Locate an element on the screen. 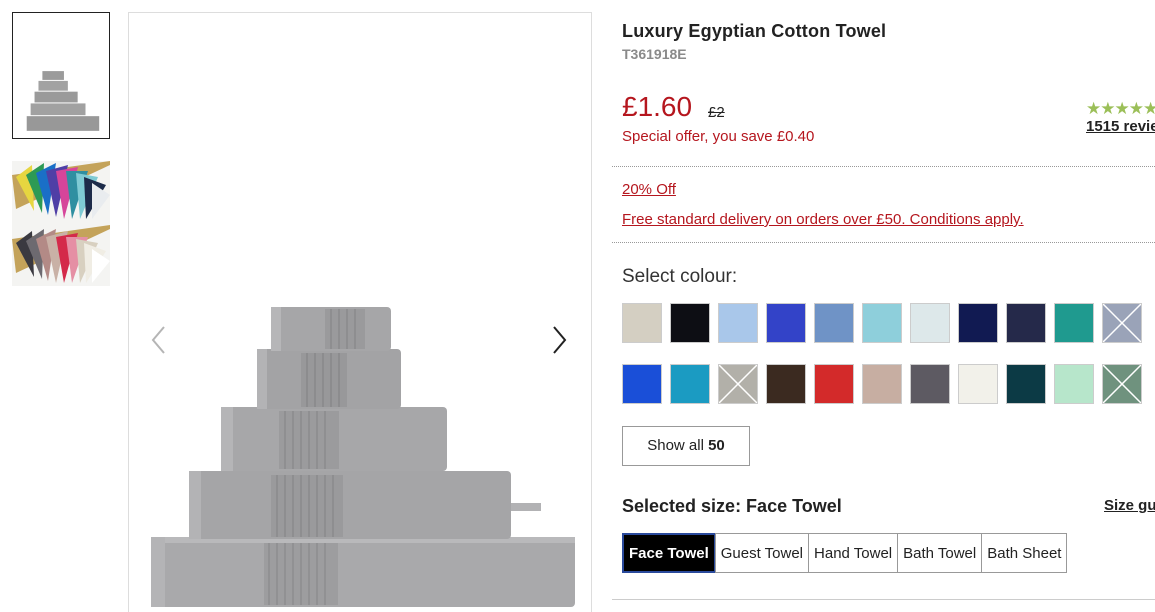 The width and height of the screenshot is (1155, 612). cobalt-swatch is located at coordinates (642, 384).